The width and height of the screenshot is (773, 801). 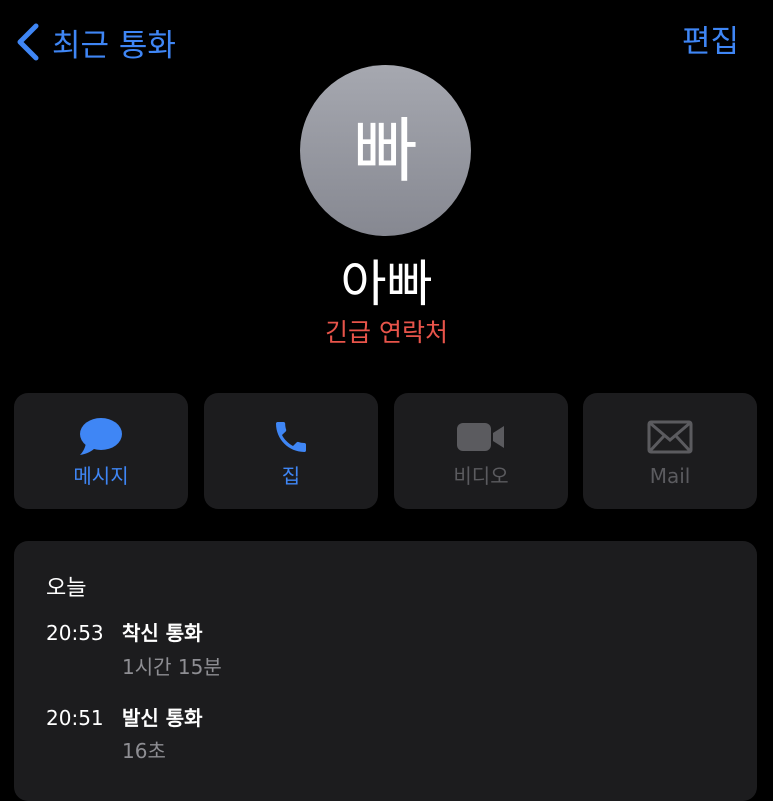 I want to click on contact-name: 아빠, so click(x=386, y=284).